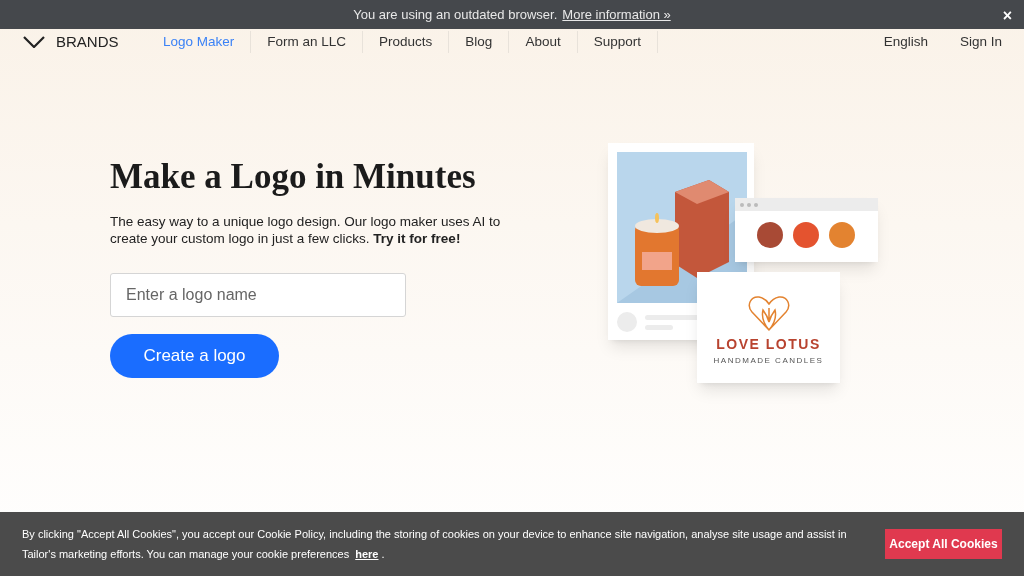 Image resolution: width=1024 pixels, height=576 pixels. Describe the element at coordinates (617, 42) in the screenshot. I see `nav-link: Support` at that location.